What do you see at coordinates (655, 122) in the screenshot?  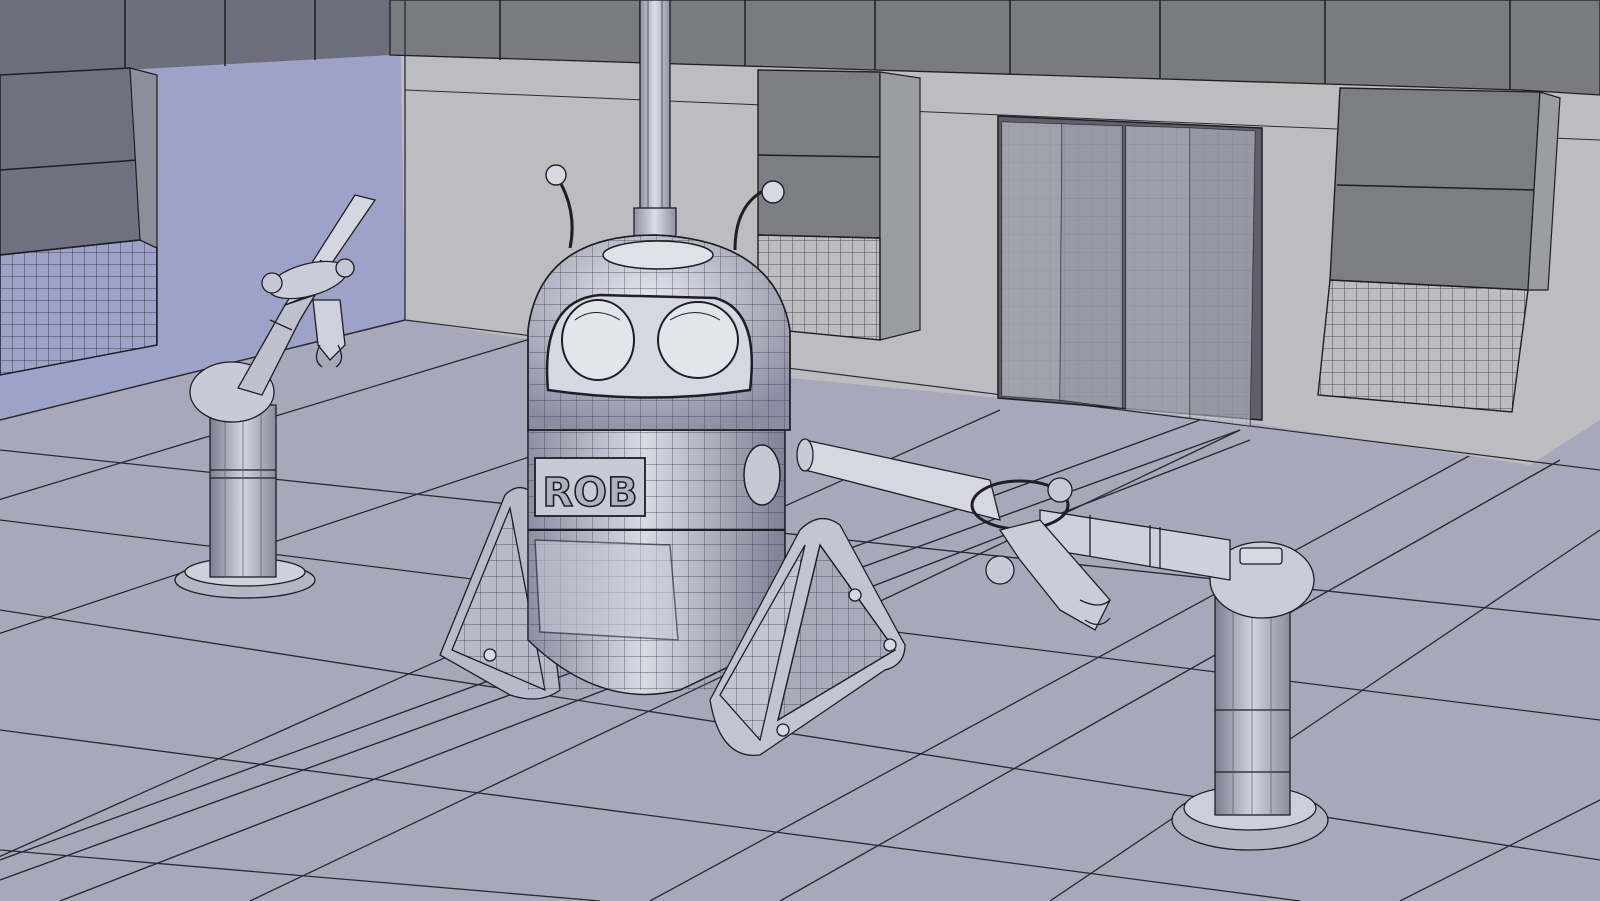 I see `ceiling-pole` at bounding box center [655, 122].